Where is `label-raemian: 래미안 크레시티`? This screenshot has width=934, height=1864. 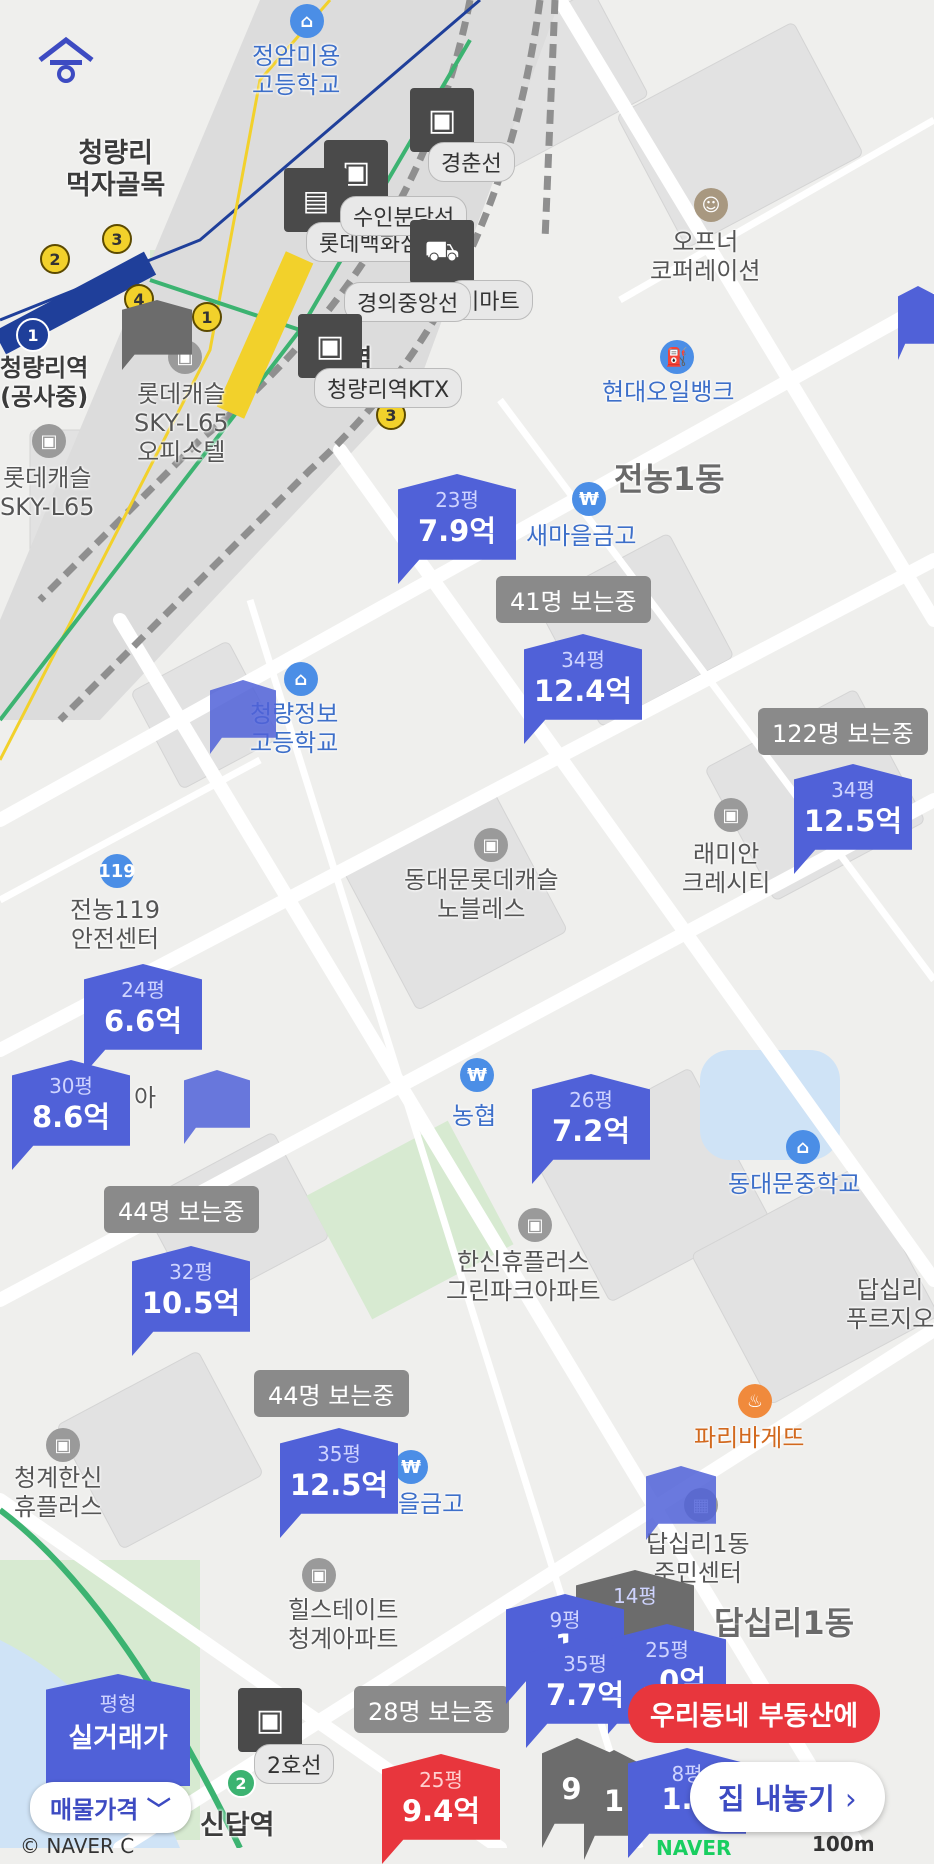
label-raemian: 래미안 크레시티 is located at coordinates (726, 868).